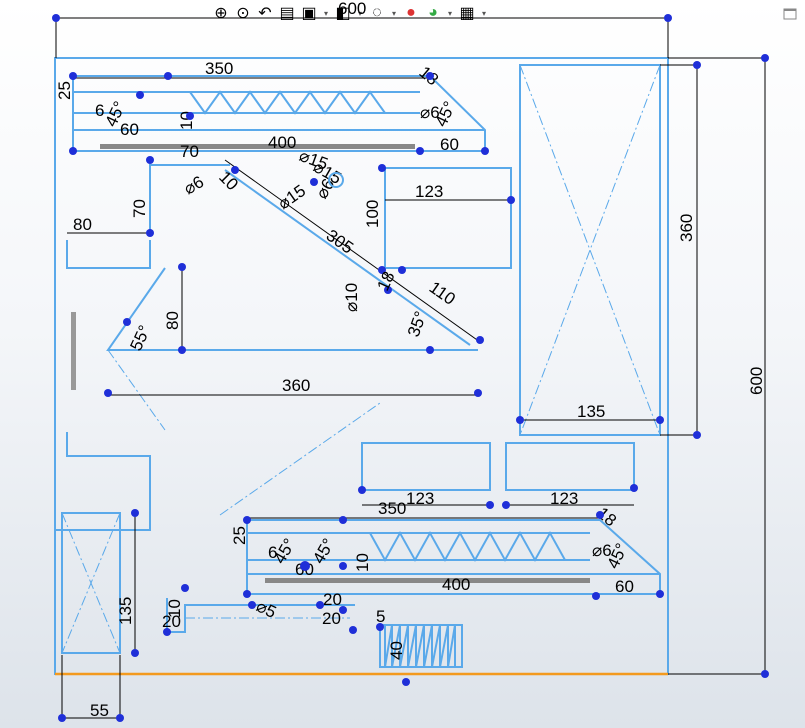 The width and height of the screenshot is (805, 728). What do you see at coordinates (362, 29) in the screenshot?
I see `dim-overall-width: 600` at bounding box center [362, 29].